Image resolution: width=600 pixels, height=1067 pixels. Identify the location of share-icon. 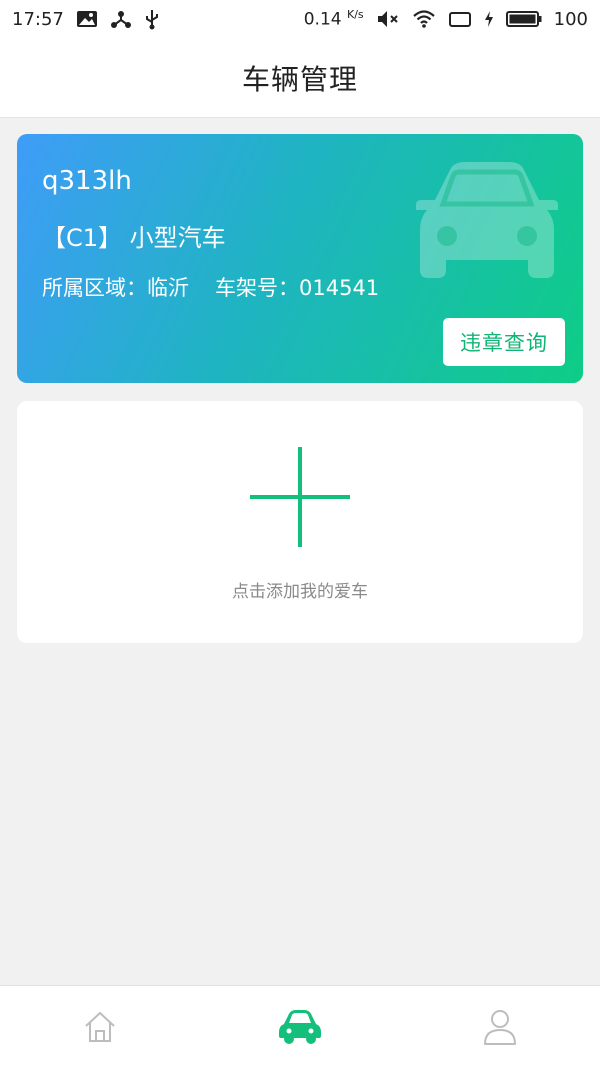
(121, 19).